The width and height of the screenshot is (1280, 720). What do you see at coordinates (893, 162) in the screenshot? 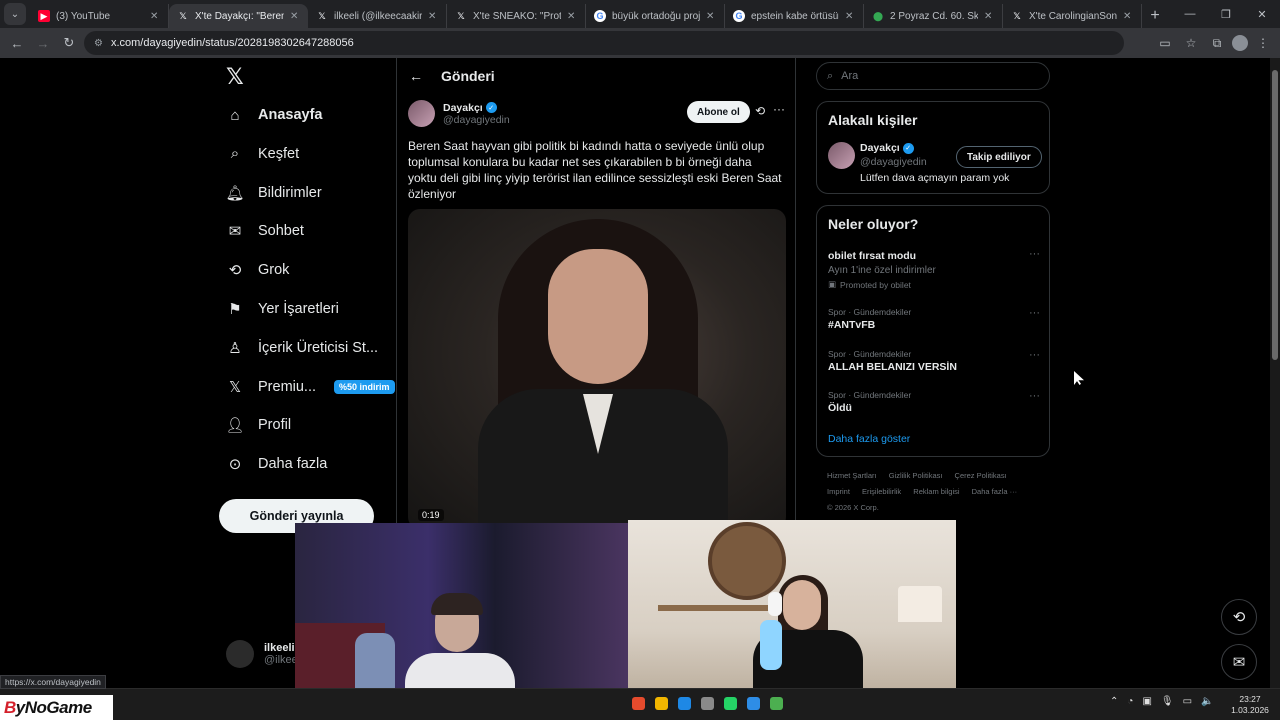
I see `related-handle: @dayagiyedin` at bounding box center [893, 162].